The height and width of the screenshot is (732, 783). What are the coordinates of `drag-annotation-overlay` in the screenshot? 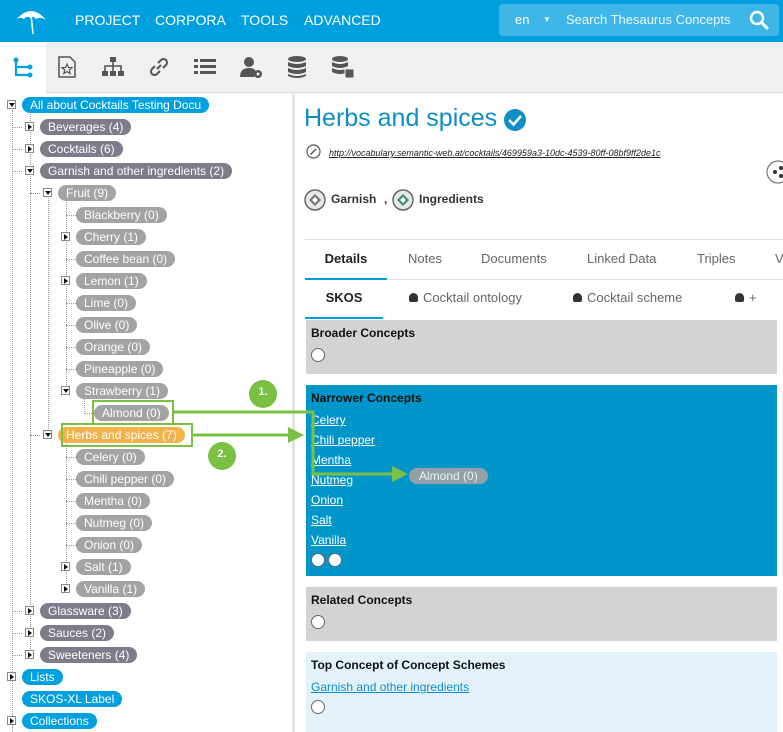 It's located at (234, 431).